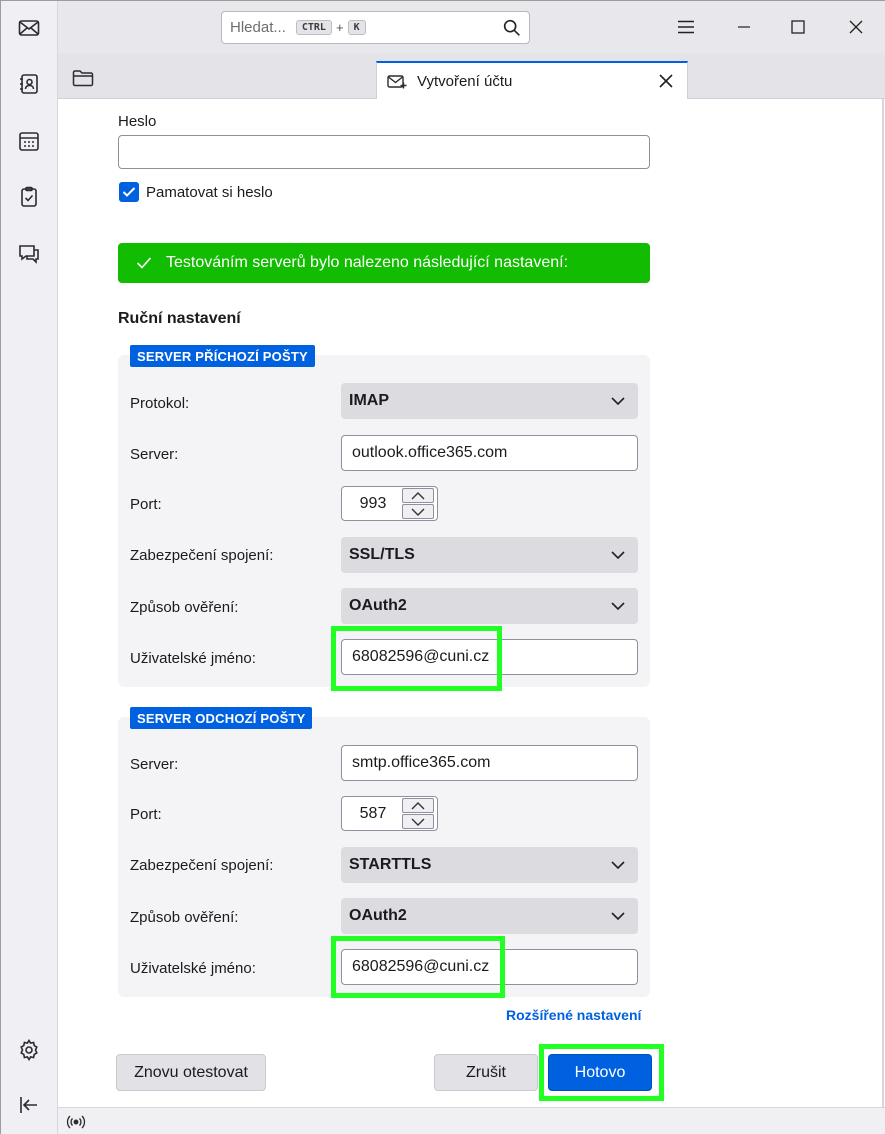  I want to click on incoming-security-select: SSL/TLS, so click(489, 555).